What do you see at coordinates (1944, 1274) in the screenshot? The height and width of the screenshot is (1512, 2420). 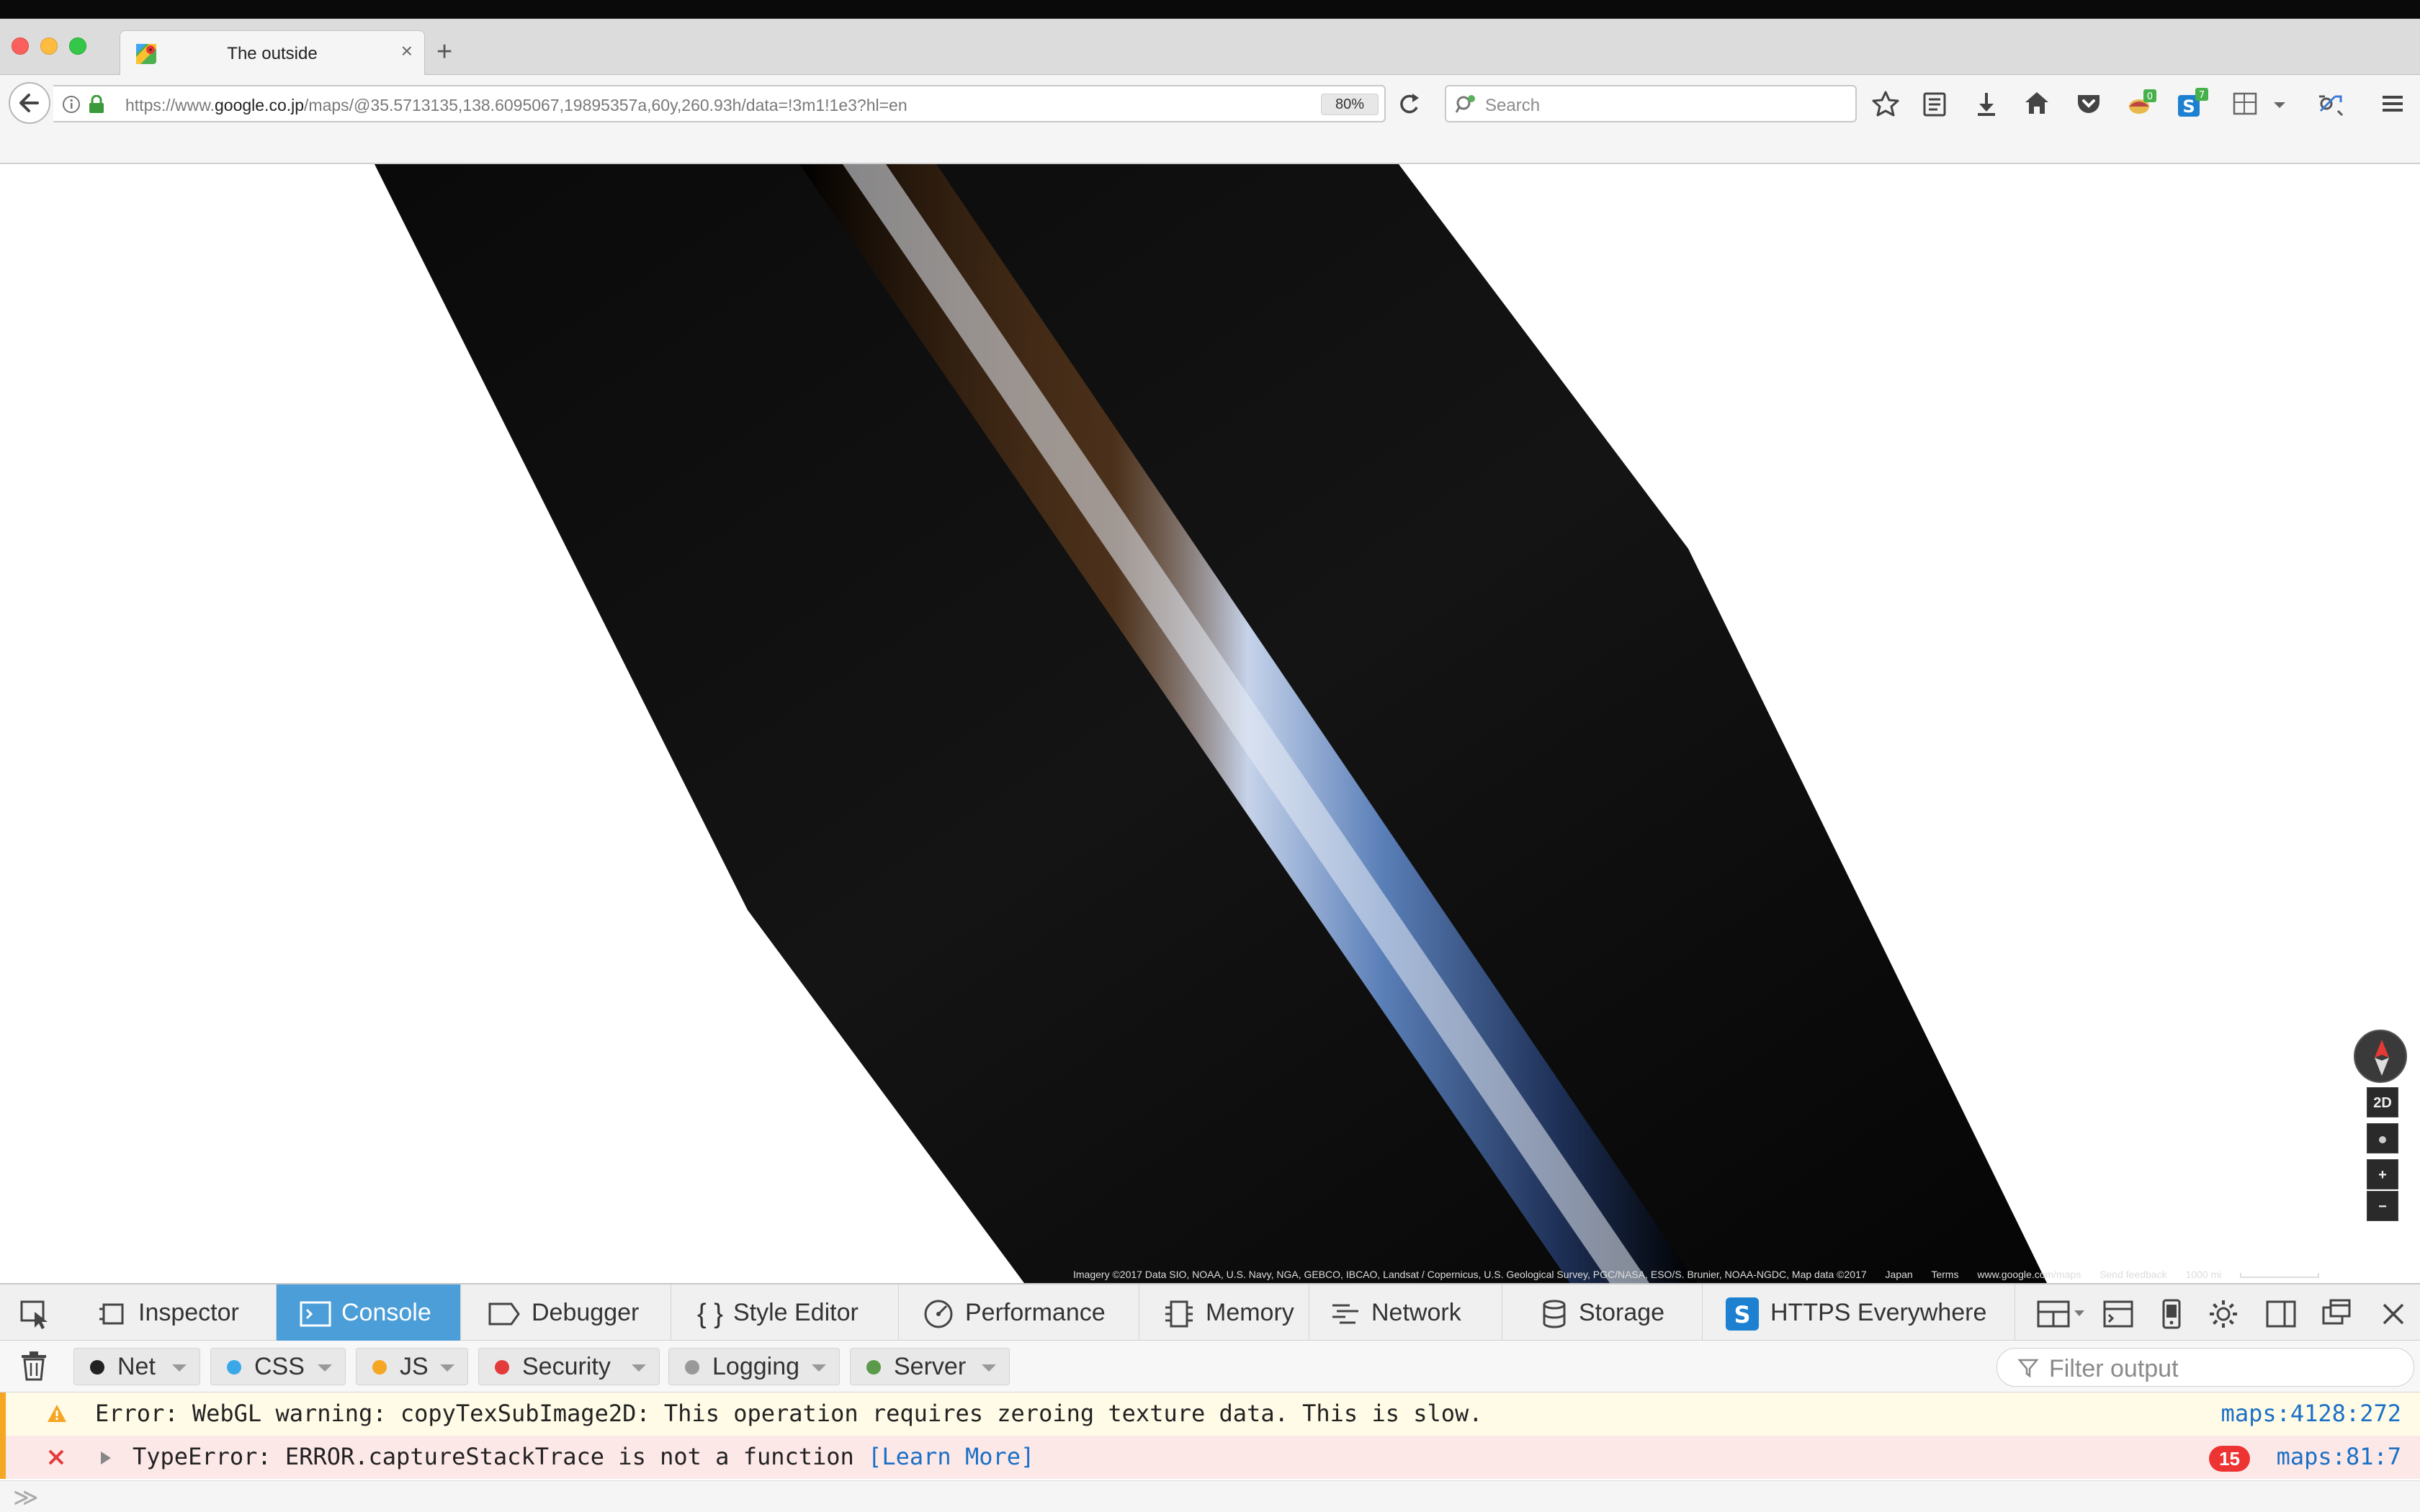 I see `terms-link: Terms` at bounding box center [1944, 1274].